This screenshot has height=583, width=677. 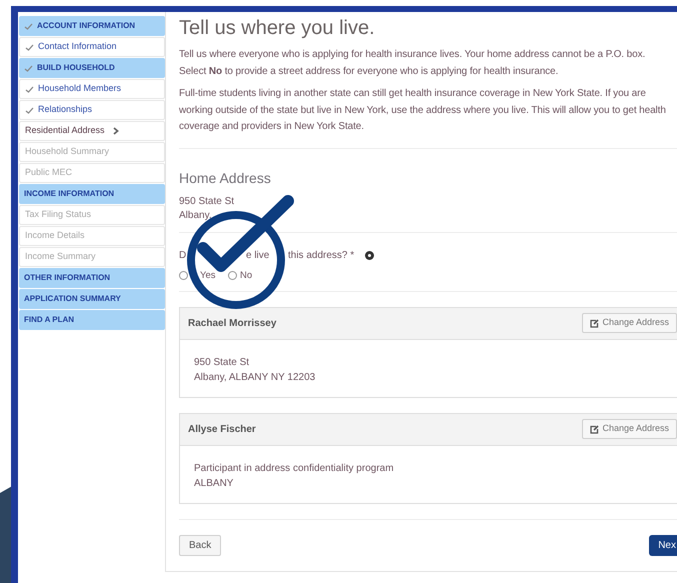 What do you see at coordinates (208, 276) in the screenshot?
I see `radio-label: Yes` at bounding box center [208, 276].